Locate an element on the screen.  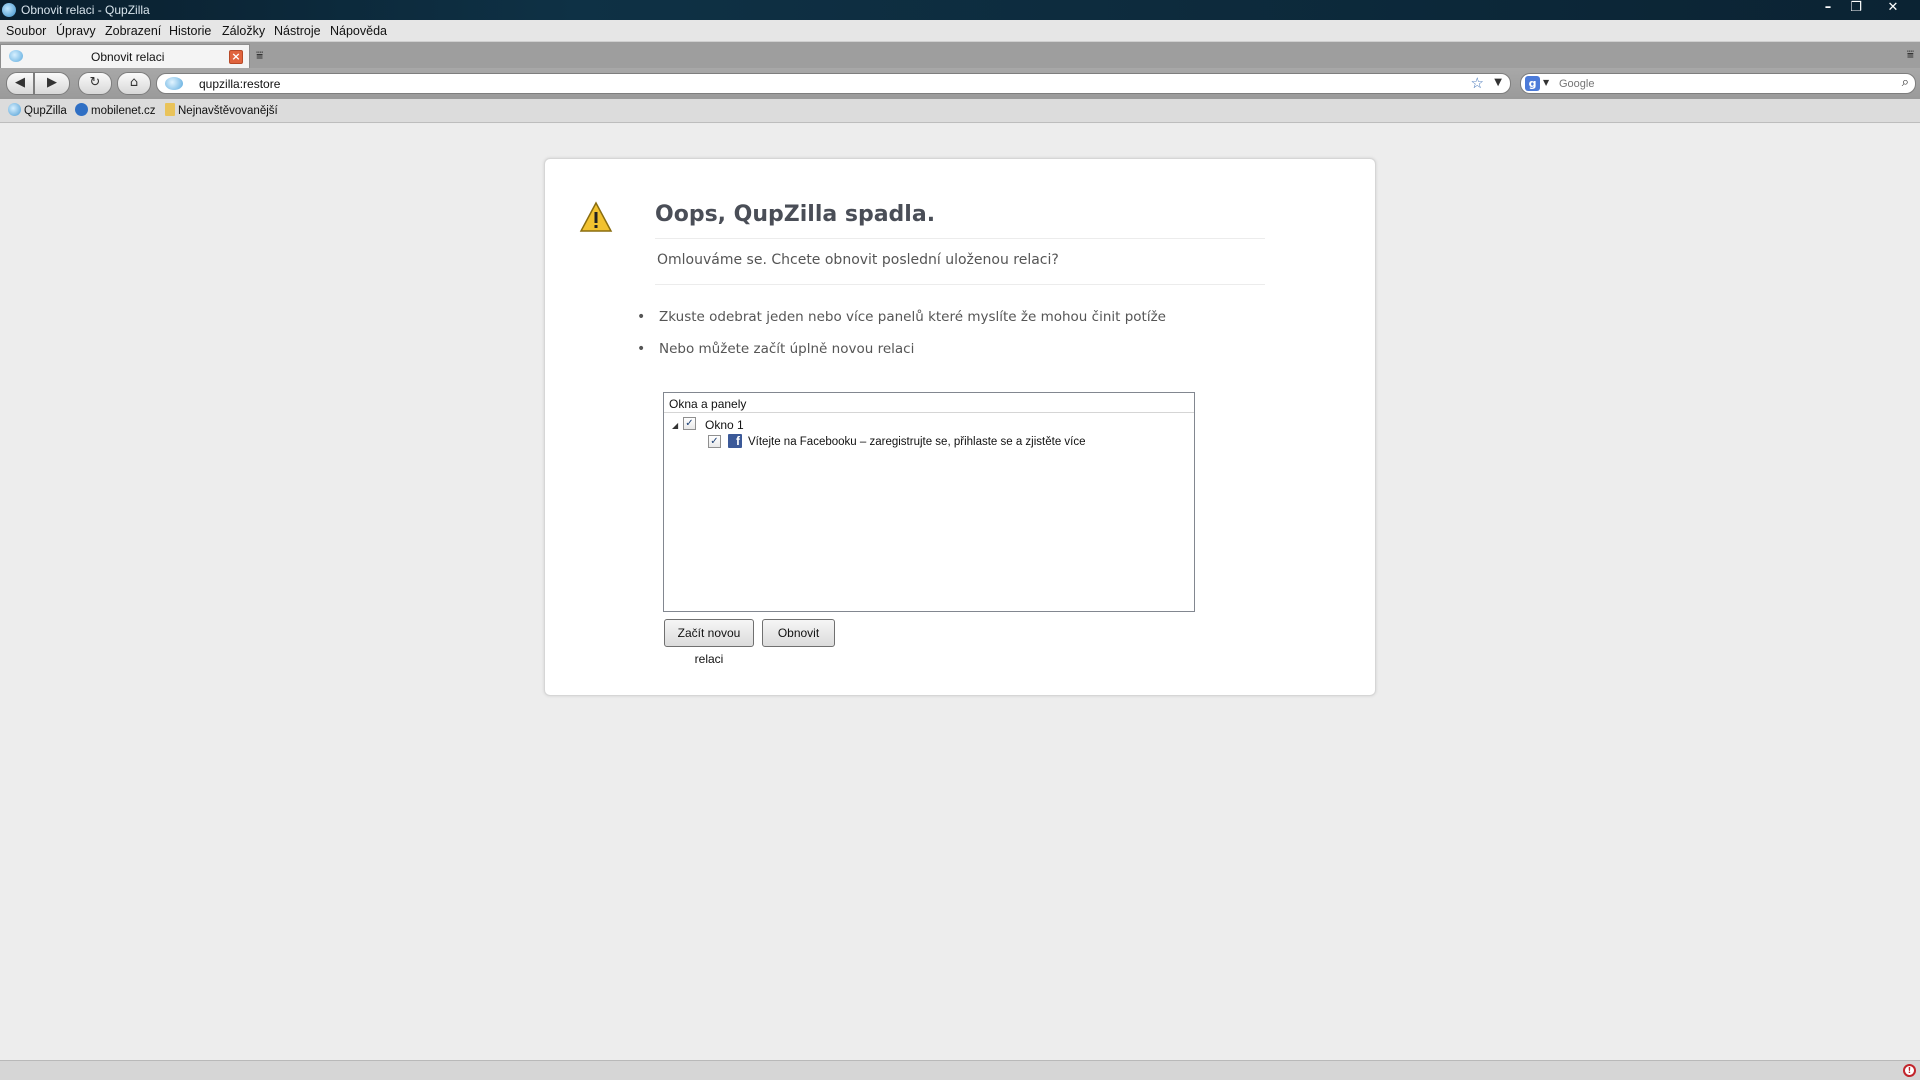
folder-icon is located at coordinates (170, 109).